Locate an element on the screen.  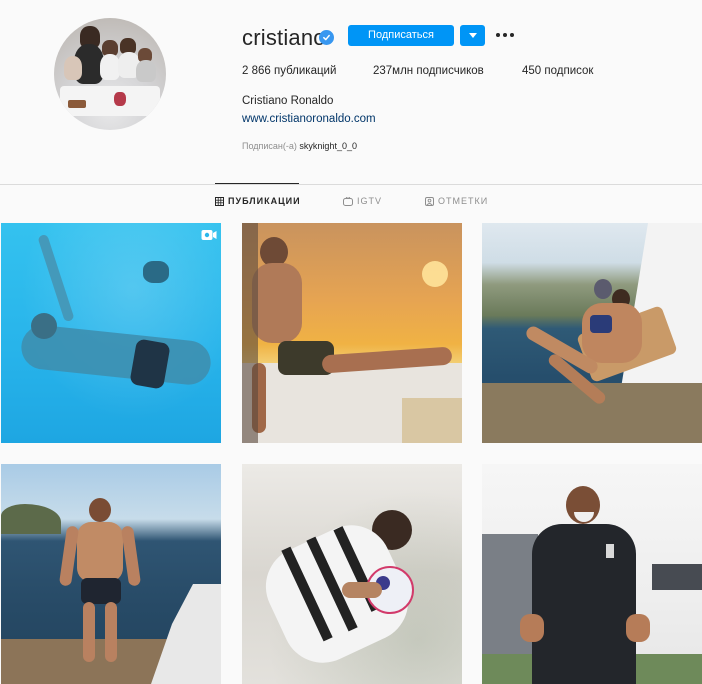
tab-tagged-label: ОТМЕТКИ is located at coordinates (463, 201).